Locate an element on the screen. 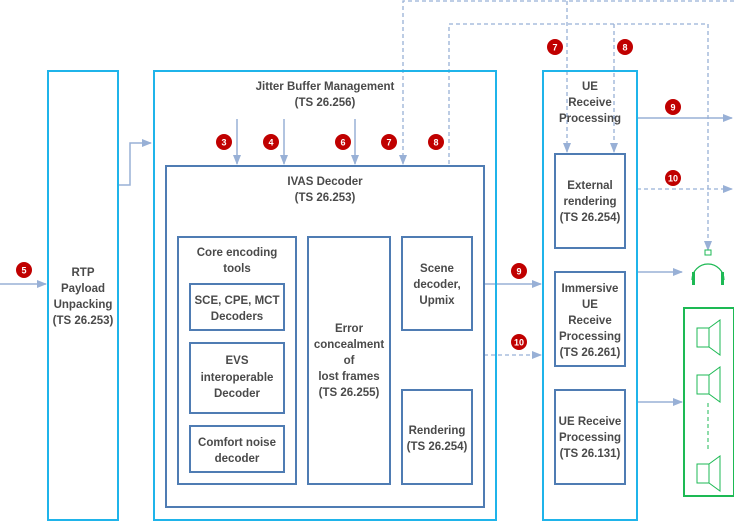  svg-text: Error is located at coordinates (349, 329).